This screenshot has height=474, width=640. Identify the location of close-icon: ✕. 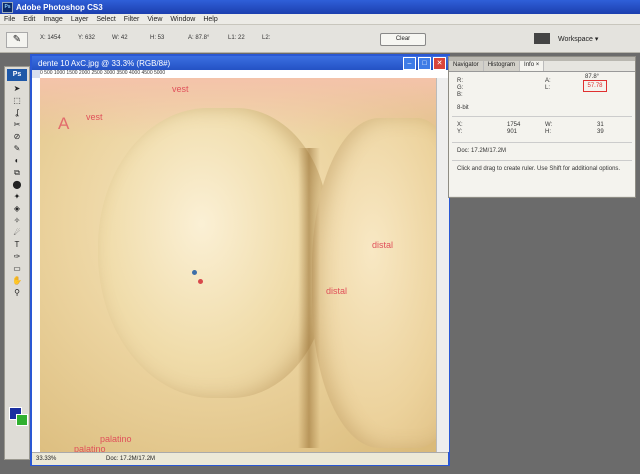
(439, 63).